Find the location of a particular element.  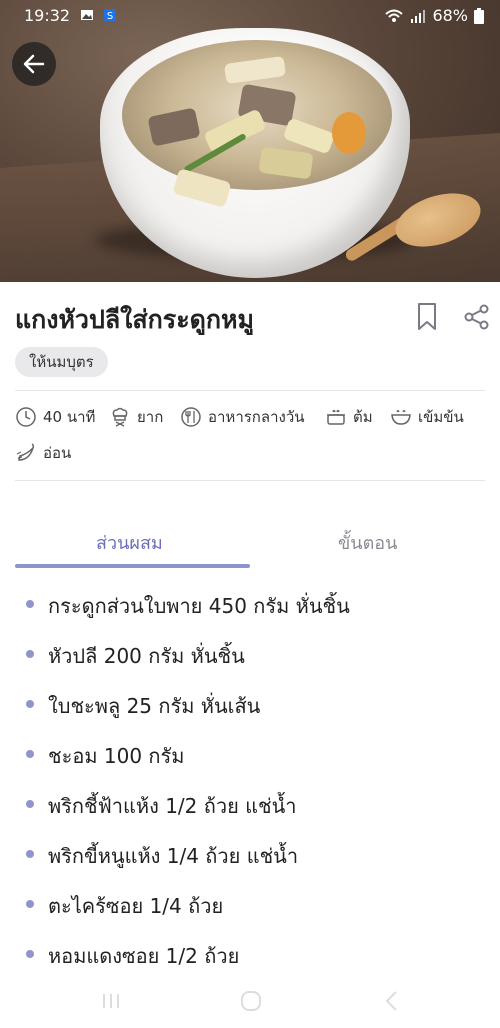

battery-icon is located at coordinates (479, 15).